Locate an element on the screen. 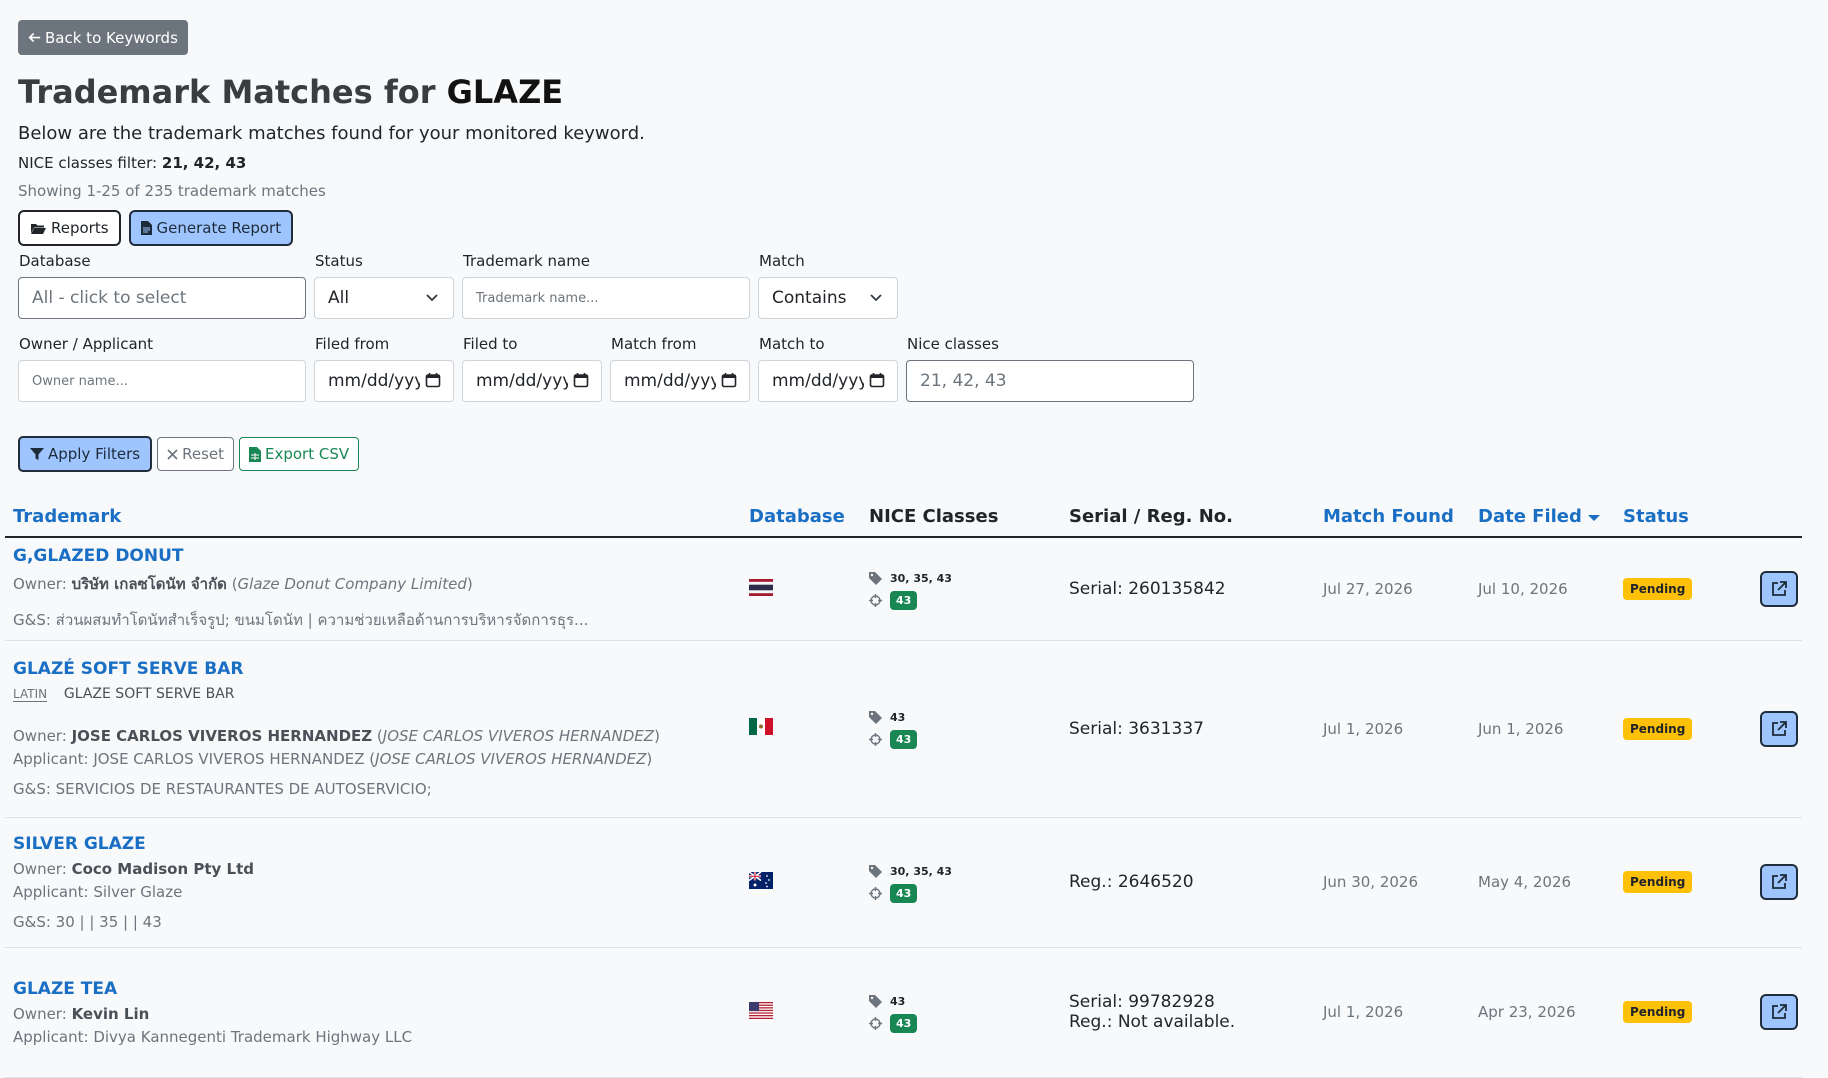  filed-from-label: Filed from is located at coordinates (352, 344).